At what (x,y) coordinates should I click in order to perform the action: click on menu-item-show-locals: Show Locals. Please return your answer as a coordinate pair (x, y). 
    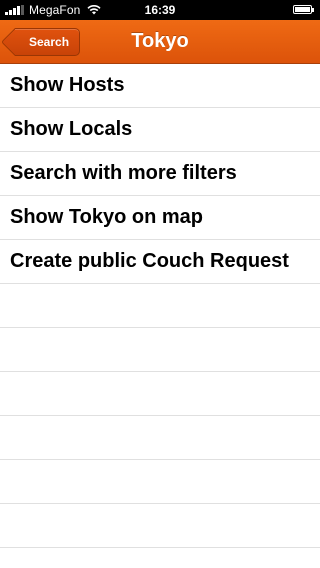
    Looking at the image, I should click on (160, 130).